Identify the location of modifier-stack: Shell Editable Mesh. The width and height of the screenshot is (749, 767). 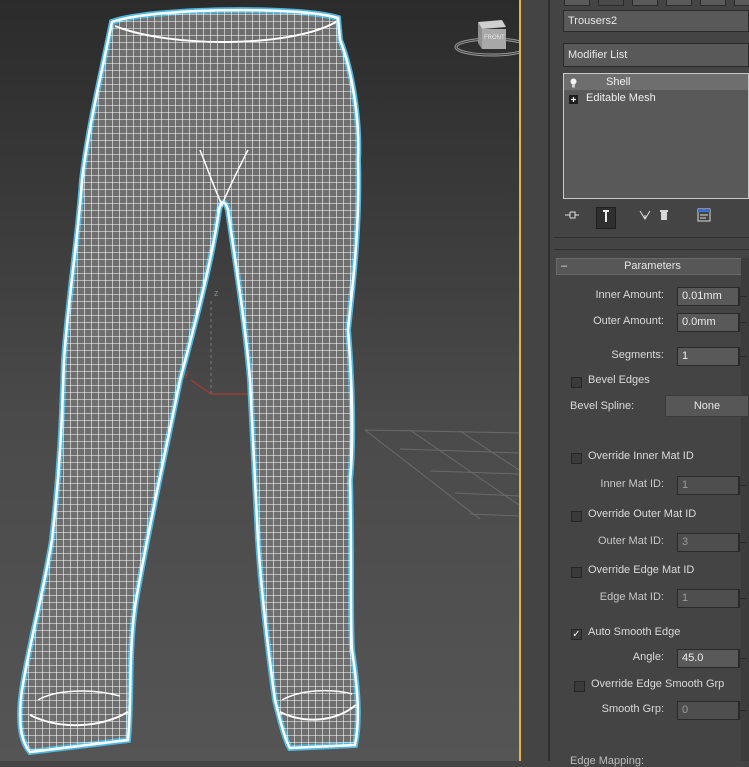
(656, 136).